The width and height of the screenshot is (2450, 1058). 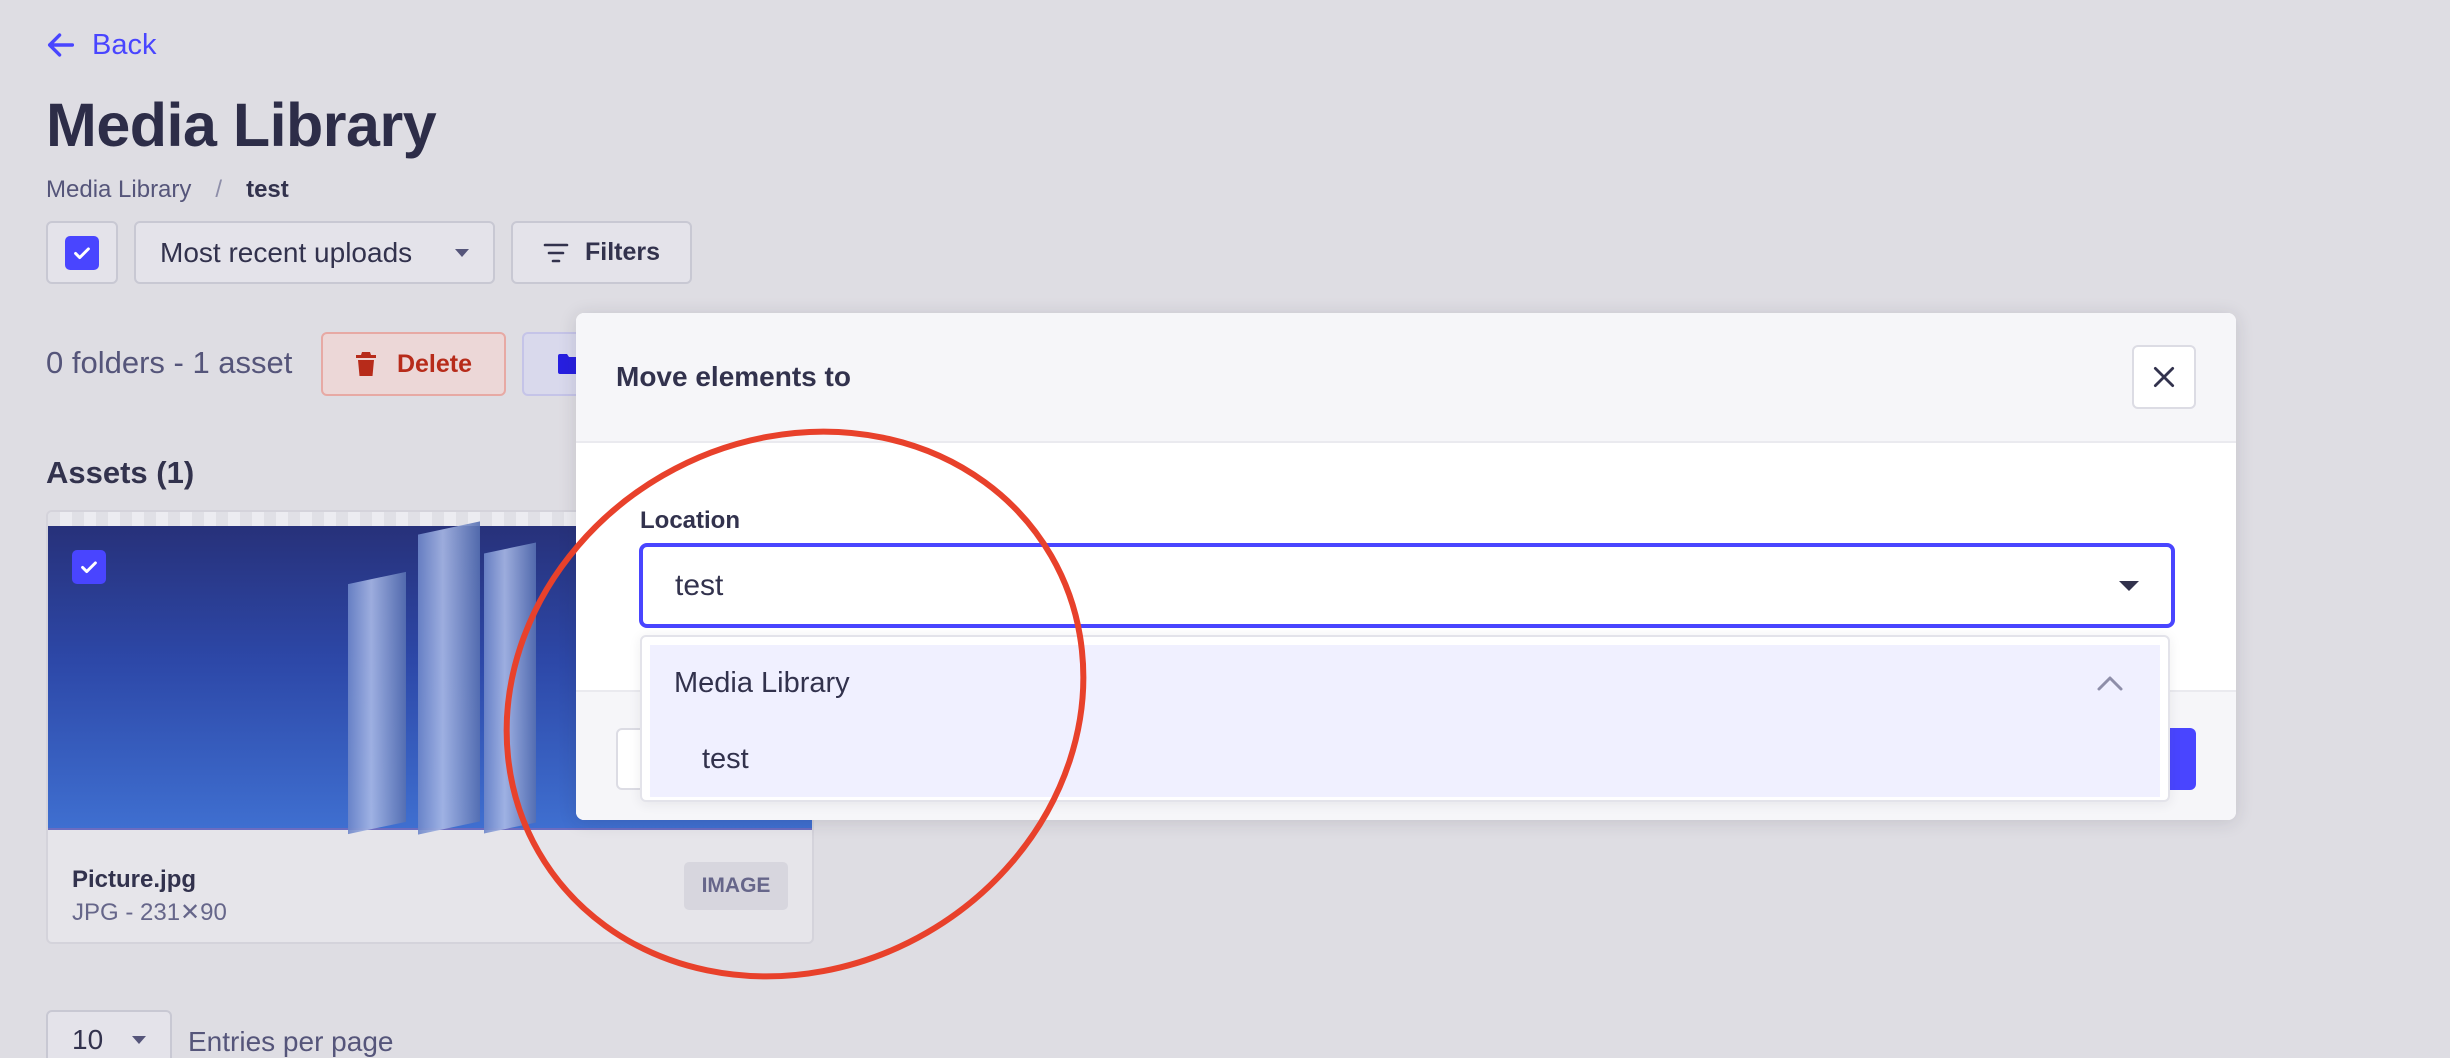 I want to click on dropdown-option-test: test, so click(x=1405, y=759).